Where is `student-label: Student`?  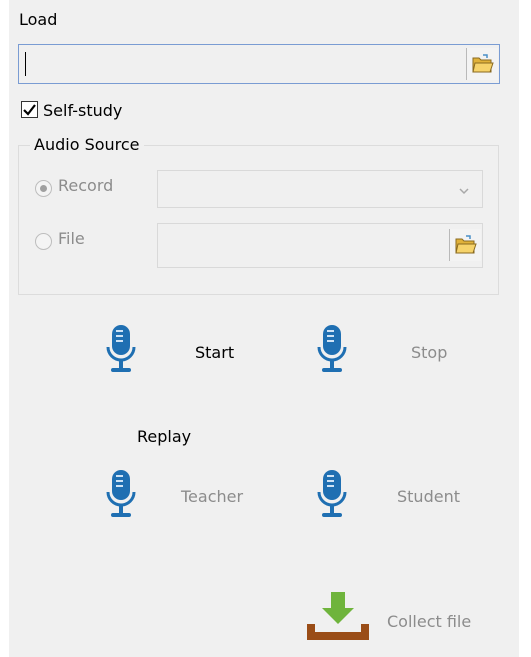 student-label: Student is located at coordinates (428, 496).